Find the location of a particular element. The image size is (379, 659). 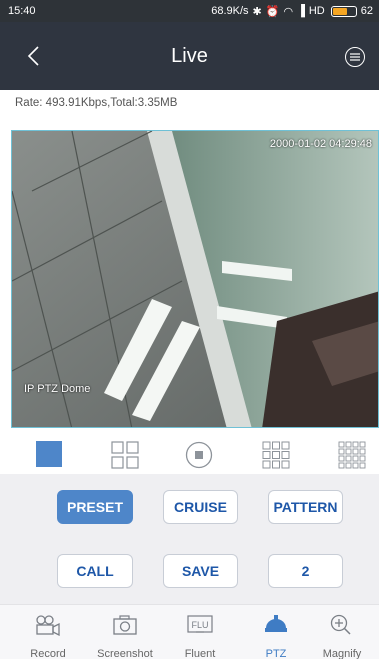

call-preset-button: CALL is located at coordinates (95, 571).